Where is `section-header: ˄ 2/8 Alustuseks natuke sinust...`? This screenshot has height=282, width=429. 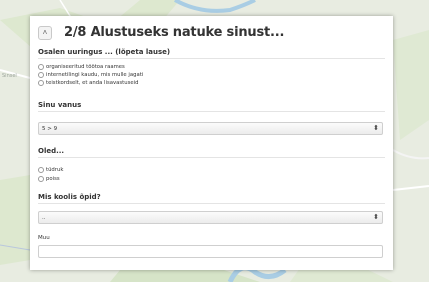 section-header: ˄ 2/8 Alustuseks natuke sinust... is located at coordinates (161, 32).